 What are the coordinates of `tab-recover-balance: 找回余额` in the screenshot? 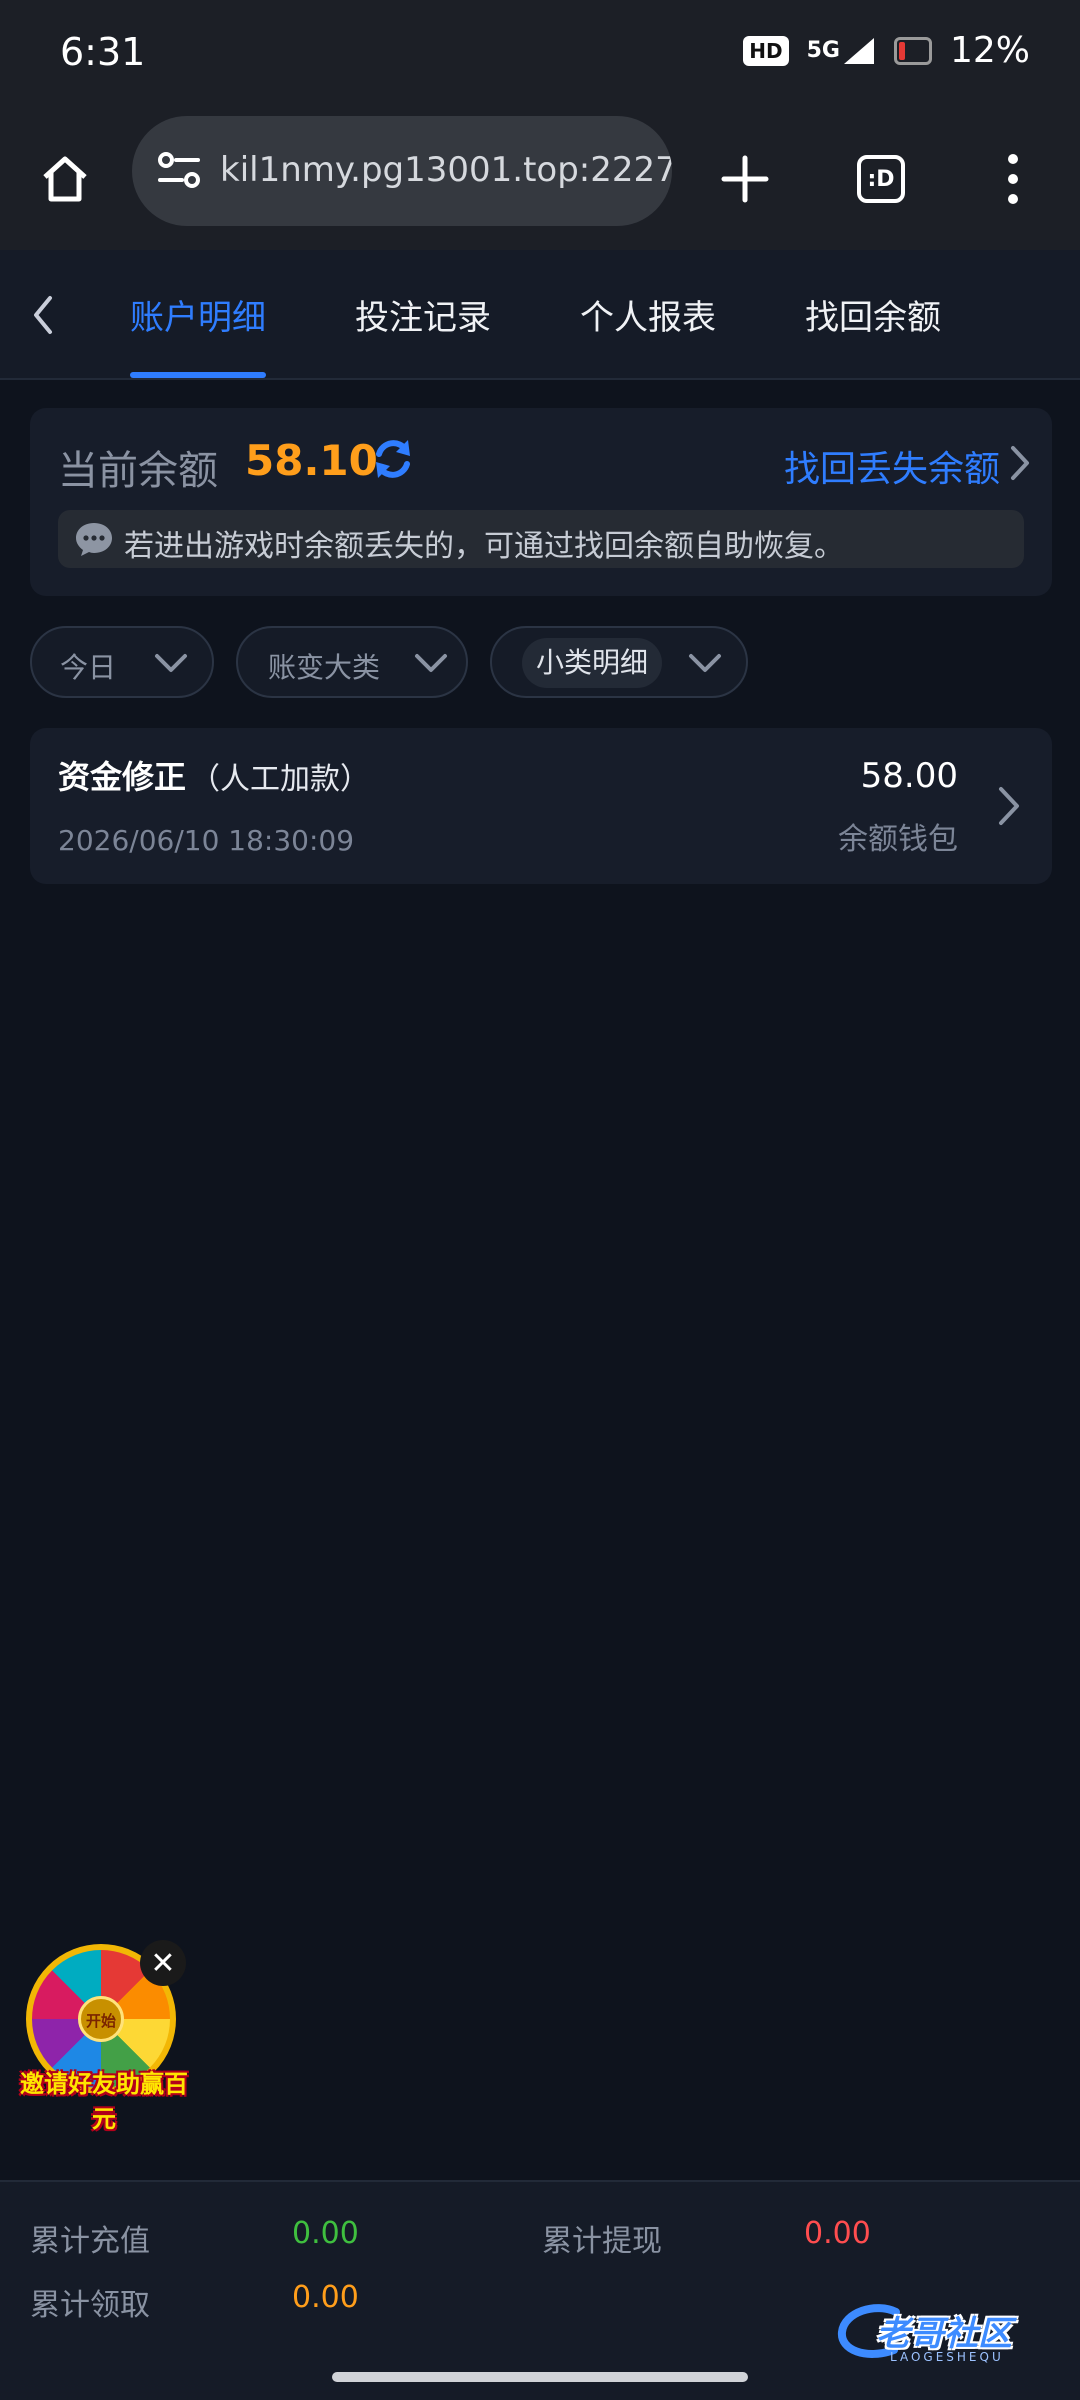 It's located at (873, 314).